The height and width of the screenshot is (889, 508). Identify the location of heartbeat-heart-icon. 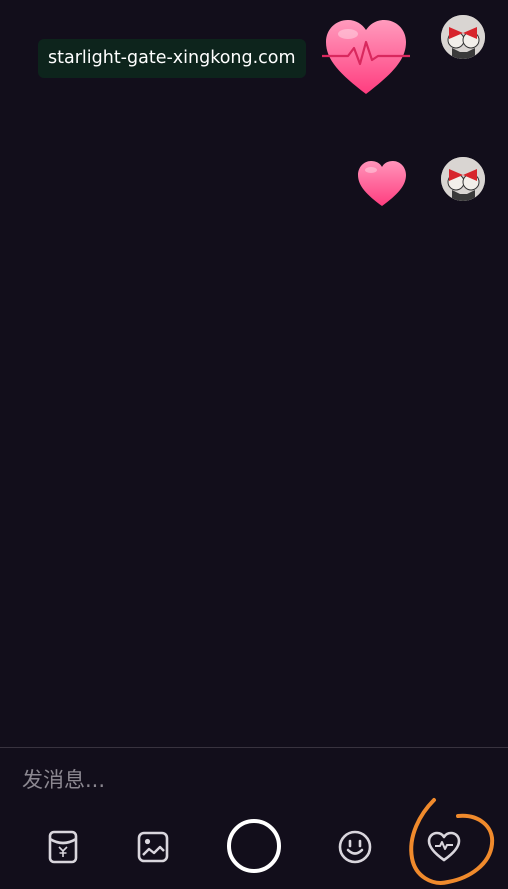
(366, 57).